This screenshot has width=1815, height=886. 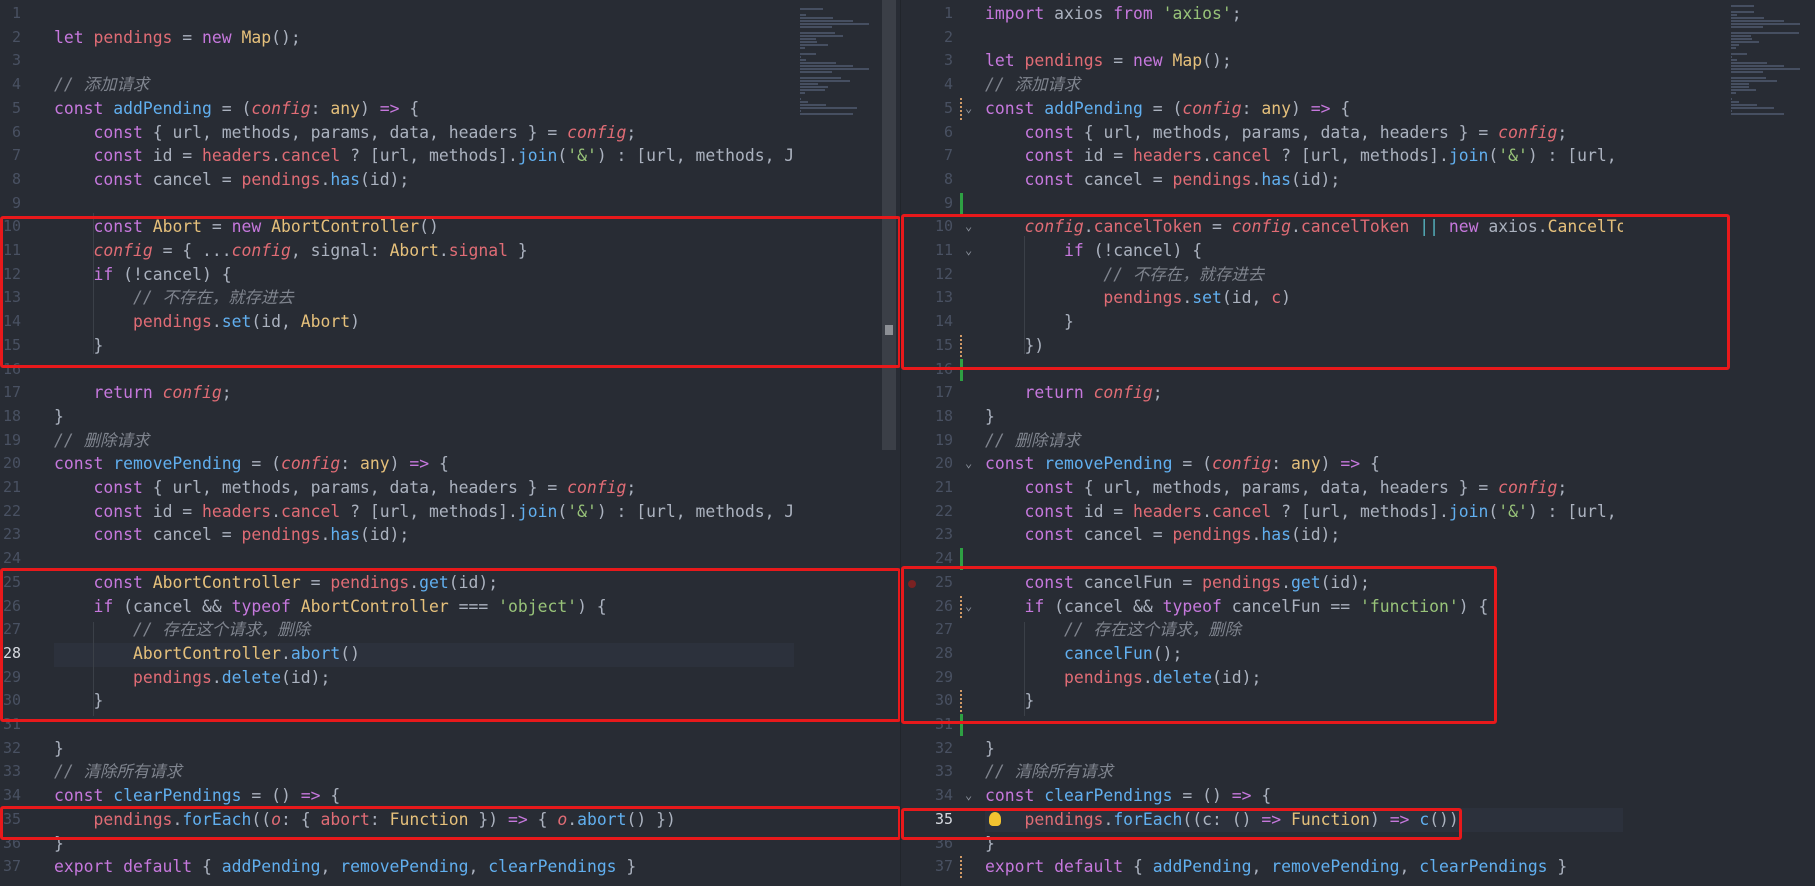 I want to click on code-line: import axios from 'axios';, so click(x=1304, y=14).